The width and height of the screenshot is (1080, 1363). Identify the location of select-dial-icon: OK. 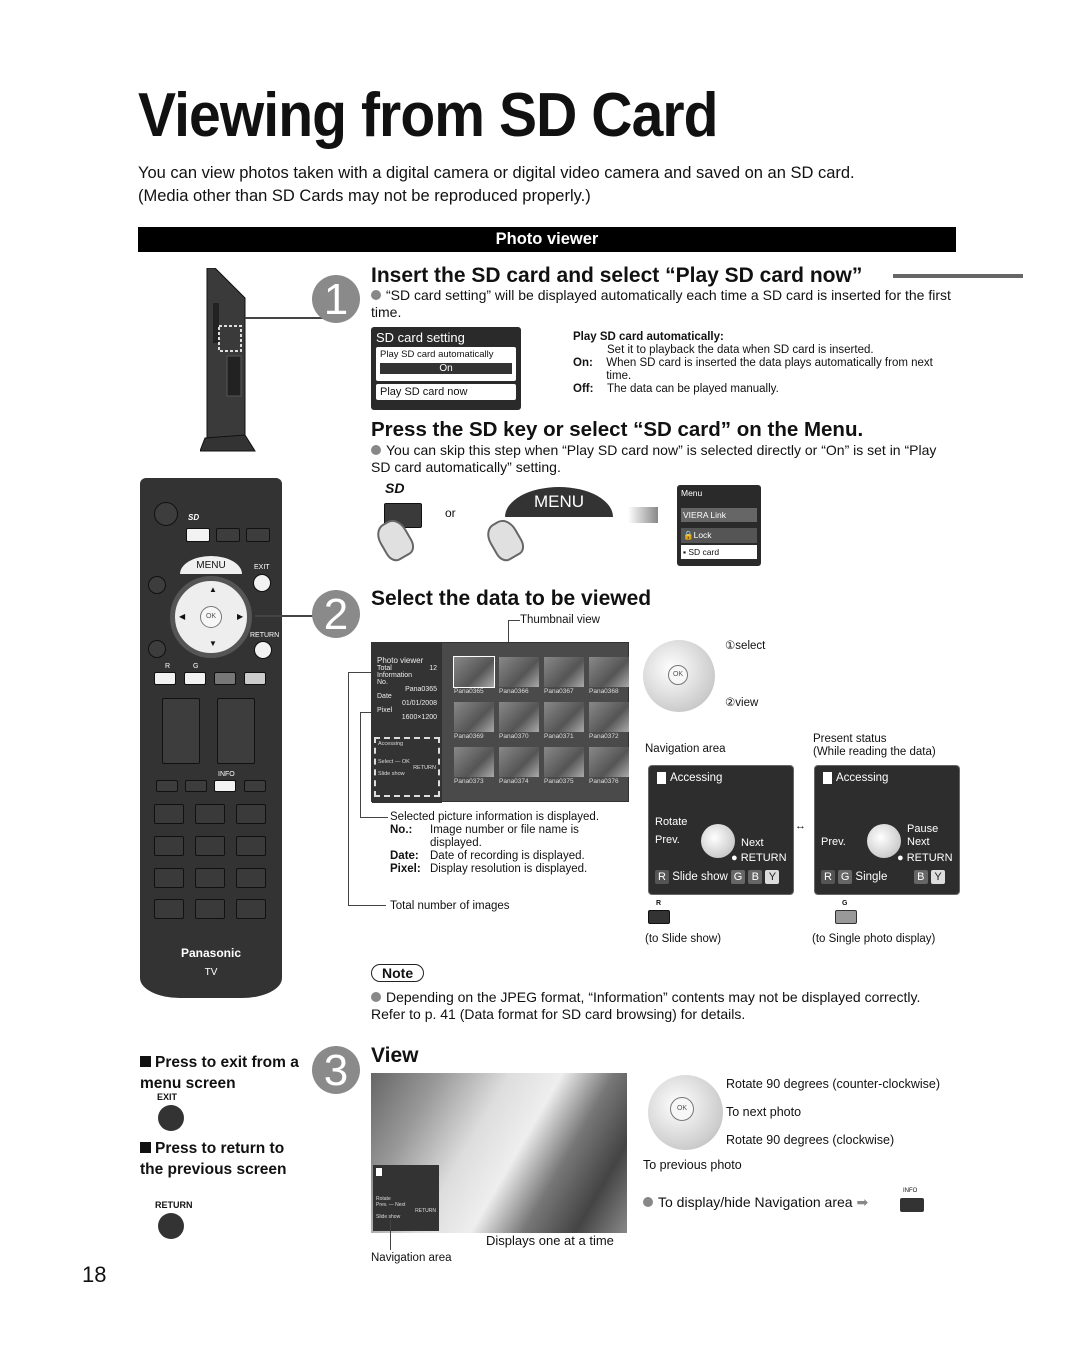
(679, 676).